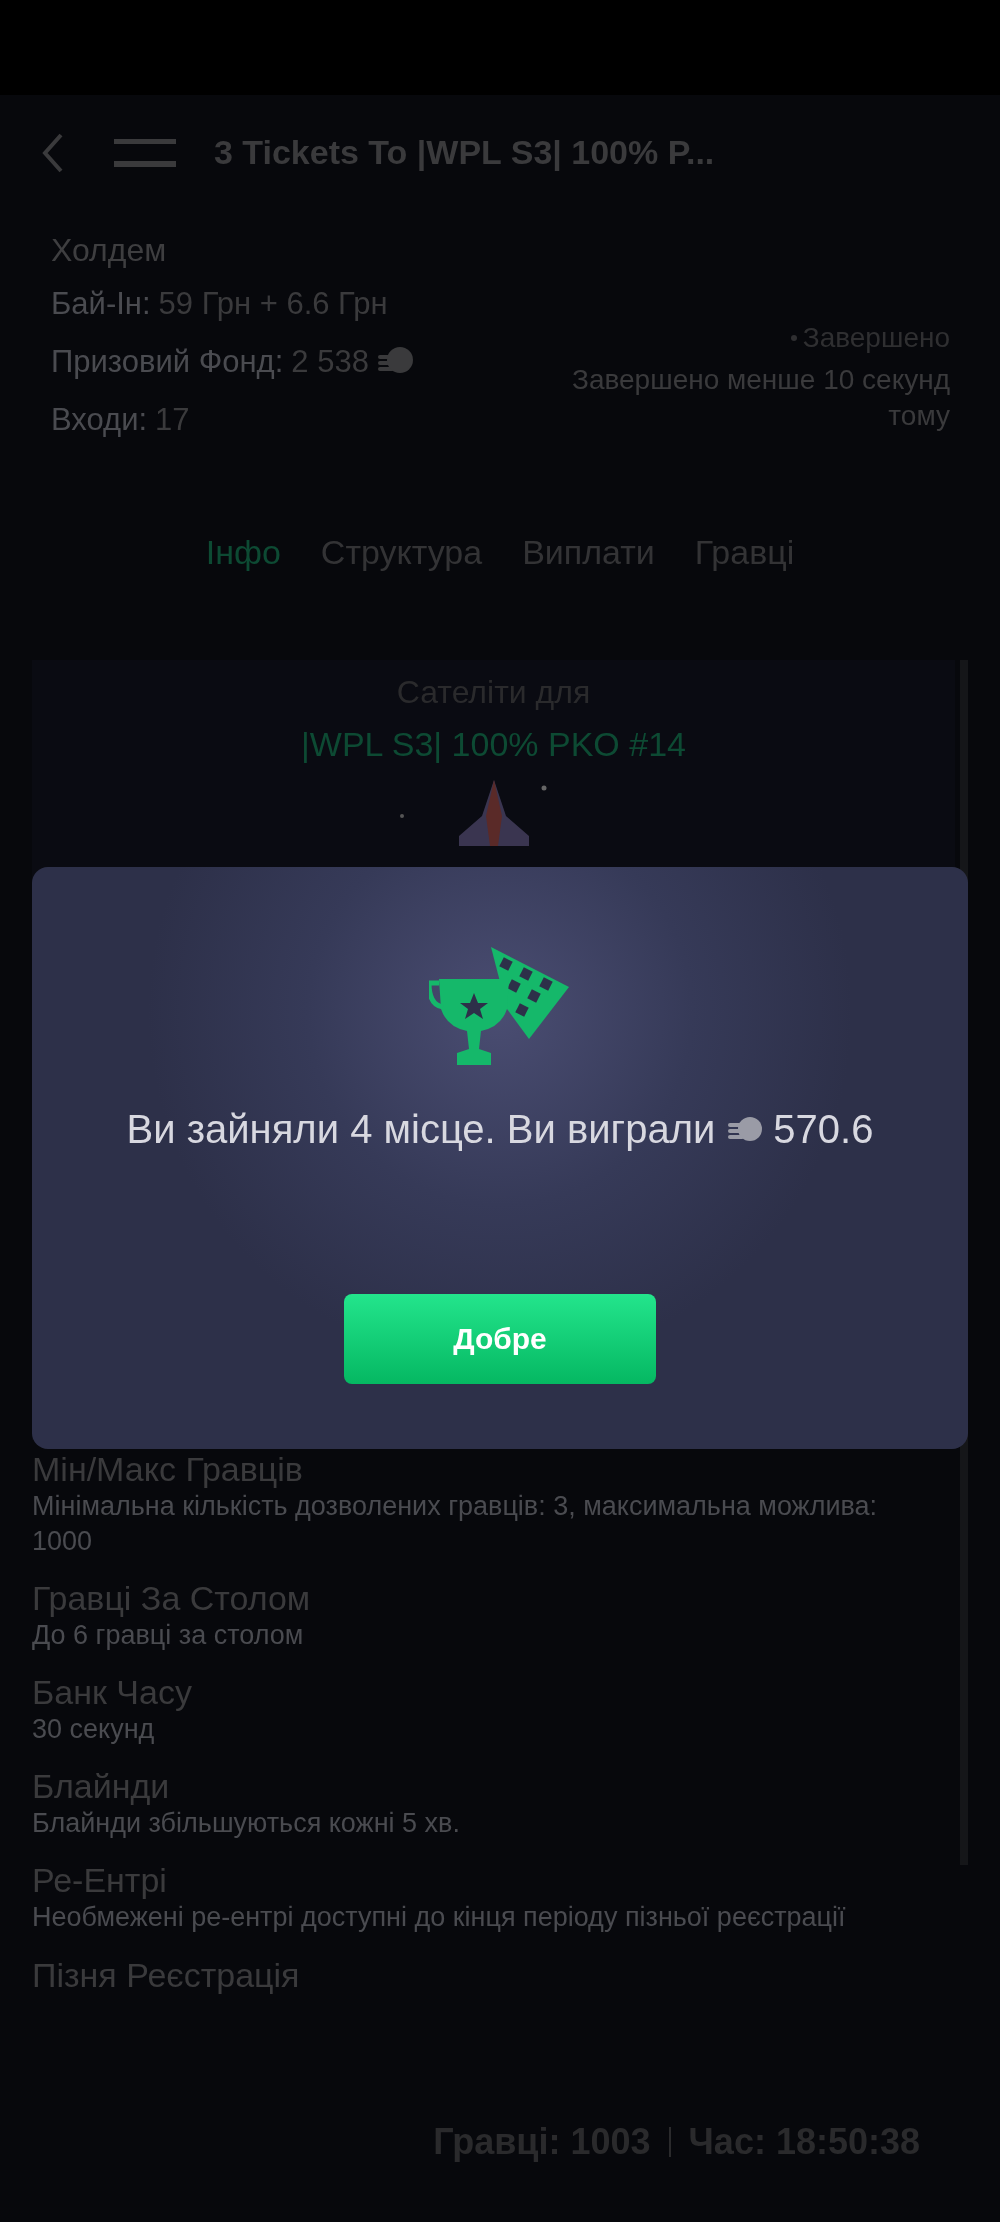 This screenshot has height=2222, width=1000. Describe the element at coordinates (99, 420) in the screenshot. I see `entries-label: Входи:` at that location.